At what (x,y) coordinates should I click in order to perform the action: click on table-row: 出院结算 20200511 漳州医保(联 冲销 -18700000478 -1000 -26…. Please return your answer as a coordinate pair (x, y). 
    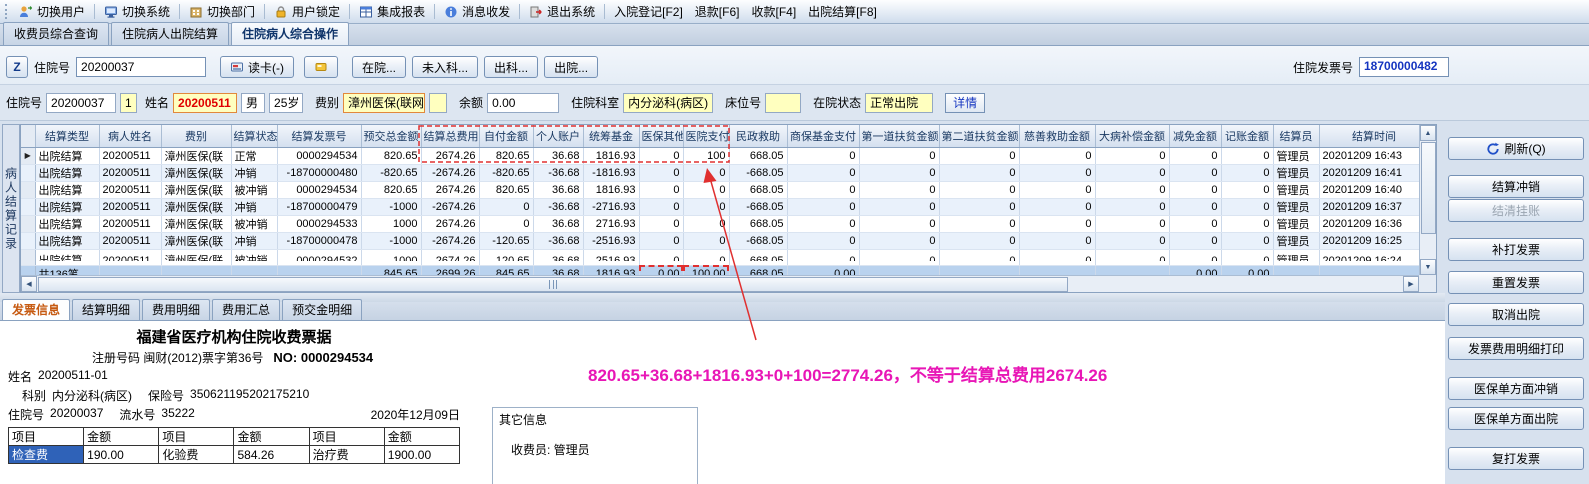
    Looking at the image, I should click on (725, 241).